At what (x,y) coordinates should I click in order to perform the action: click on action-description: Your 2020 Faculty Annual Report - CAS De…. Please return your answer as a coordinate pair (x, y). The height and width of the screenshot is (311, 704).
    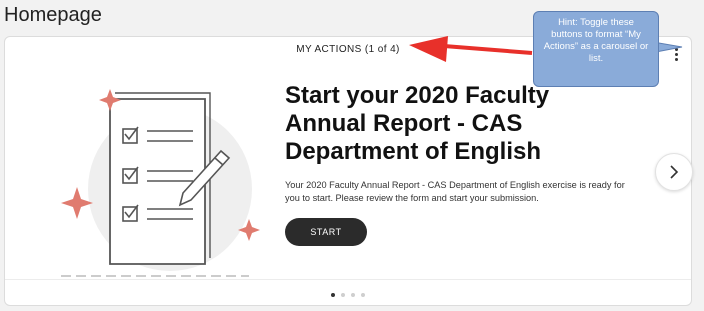
    Looking at the image, I should click on (455, 191).